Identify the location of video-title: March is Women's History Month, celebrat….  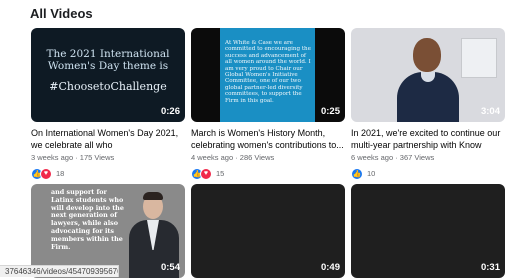
(268, 139).